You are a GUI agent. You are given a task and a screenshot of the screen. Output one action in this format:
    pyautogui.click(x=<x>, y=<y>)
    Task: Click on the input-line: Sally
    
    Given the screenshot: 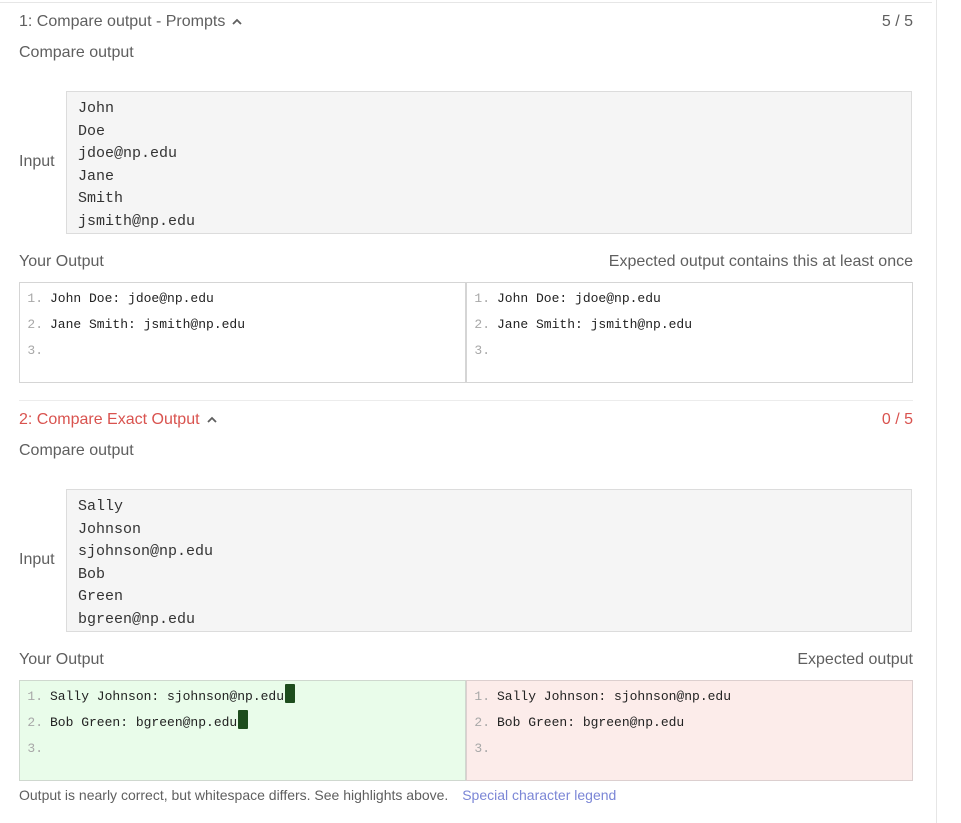 What is the action you would take?
    pyautogui.click(x=101, y=506)
    